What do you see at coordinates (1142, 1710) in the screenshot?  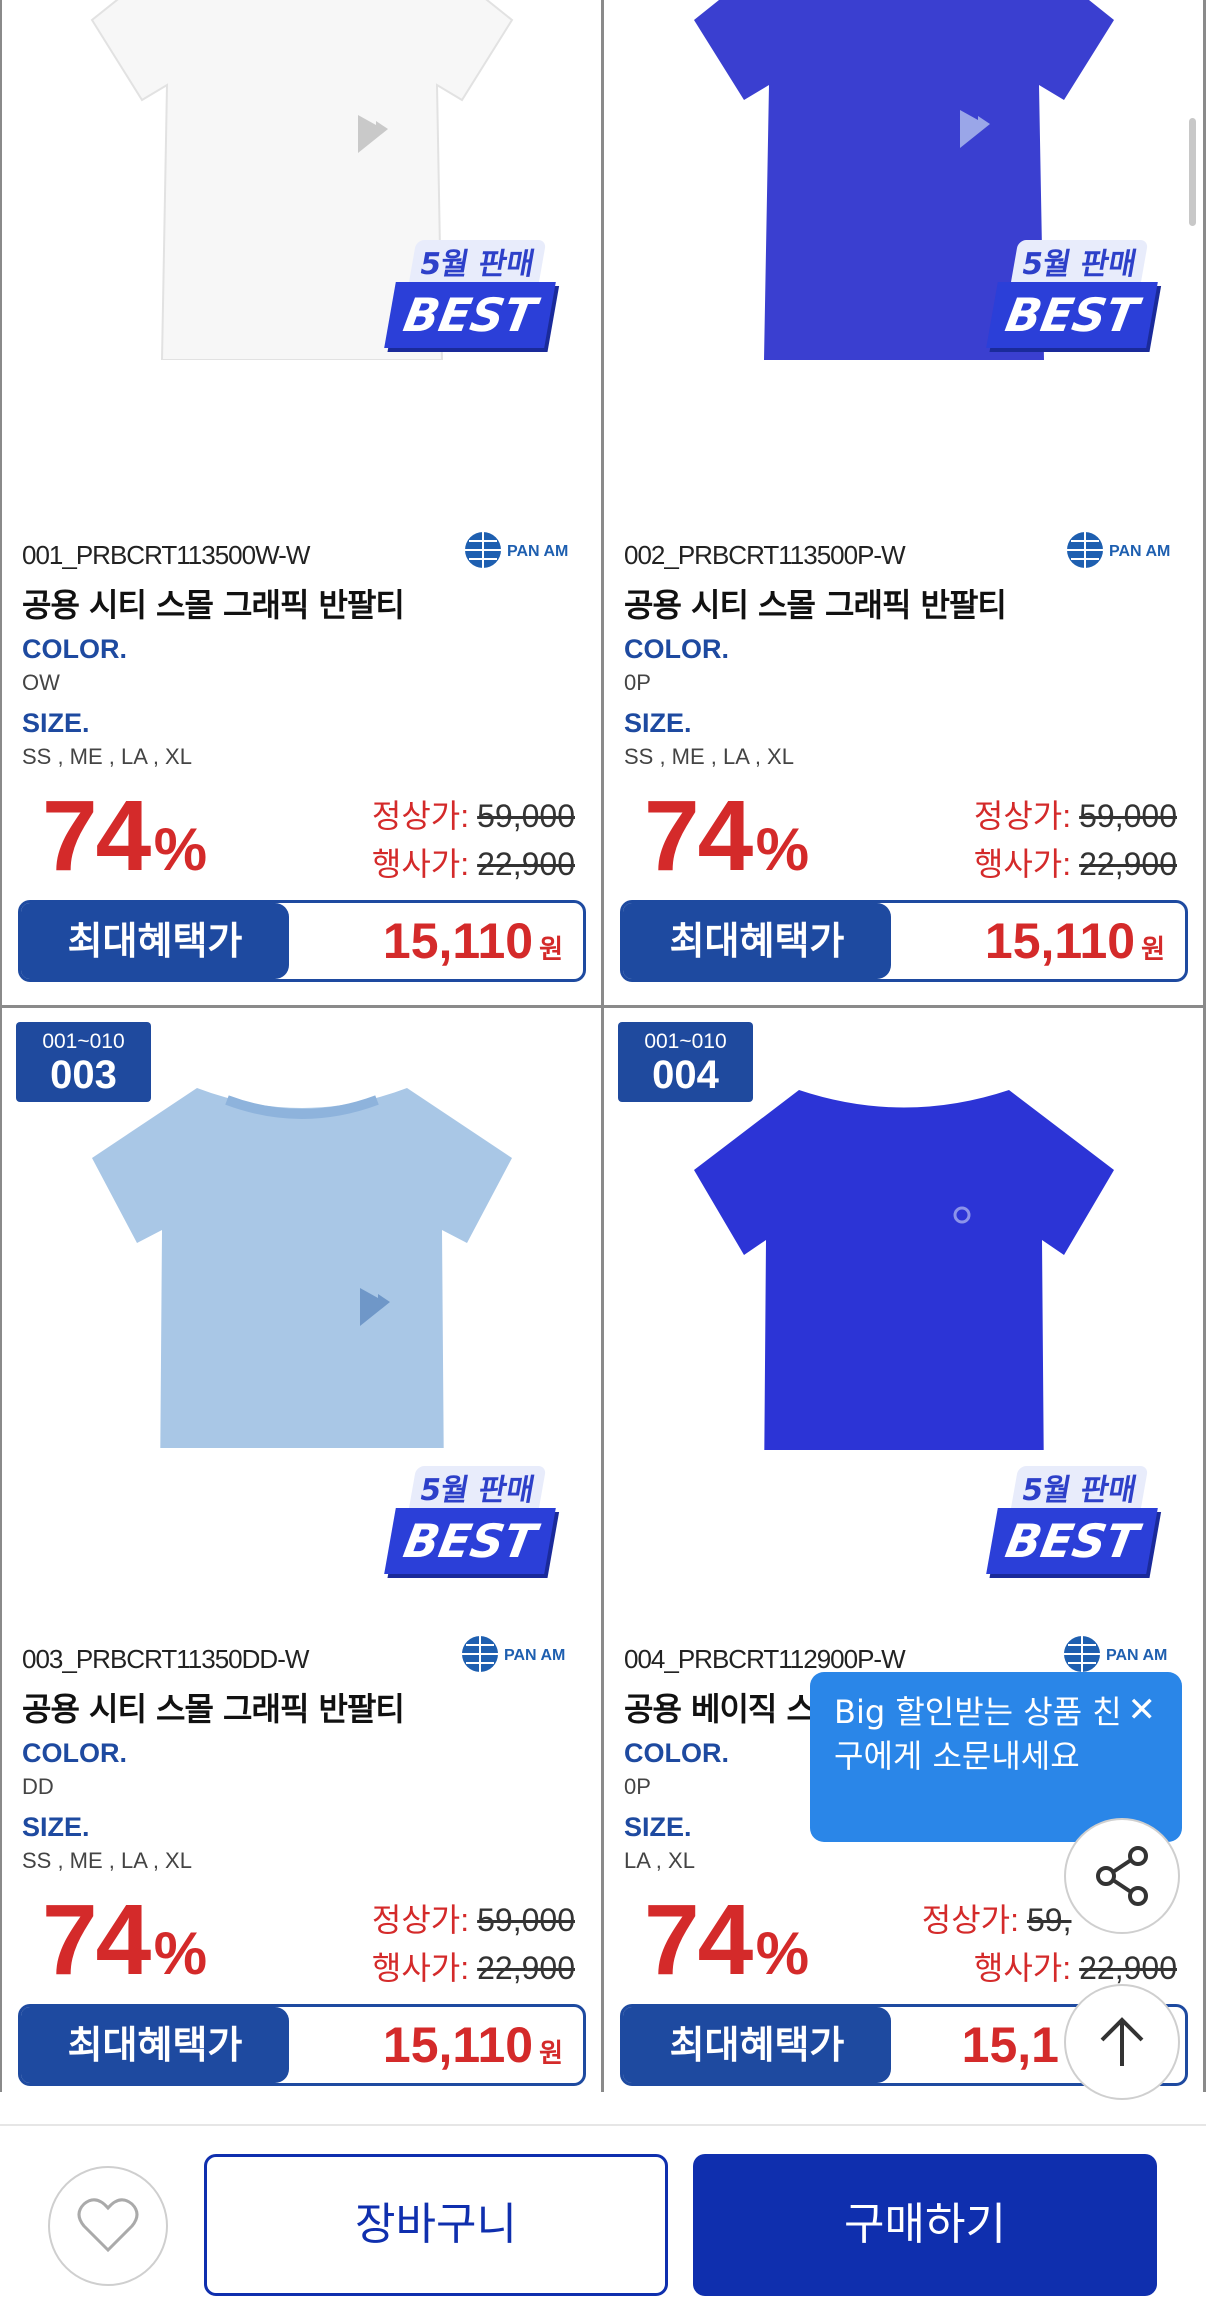 I see `close-icon: ✕` at bounding box center [1142, 1710].